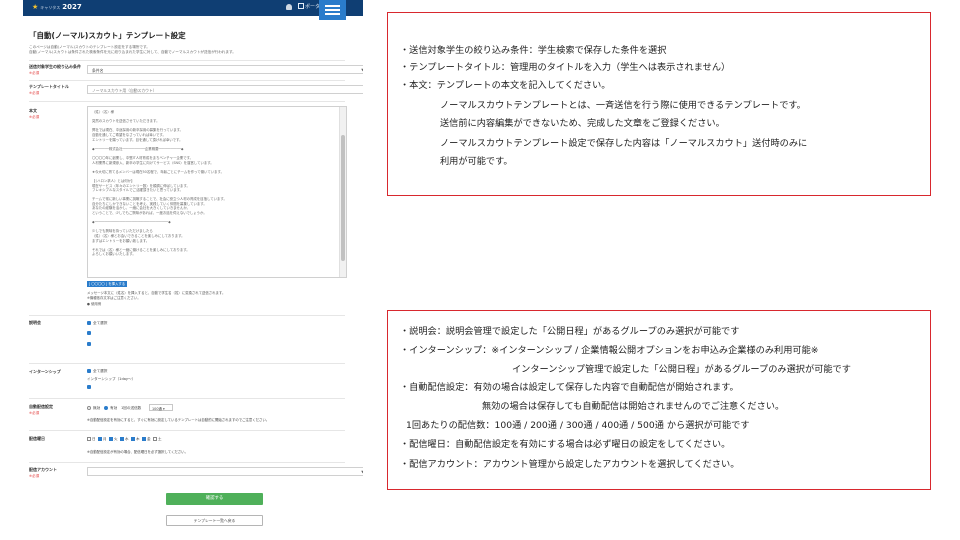  I want to click on day-label: 日, so click(94, 439).